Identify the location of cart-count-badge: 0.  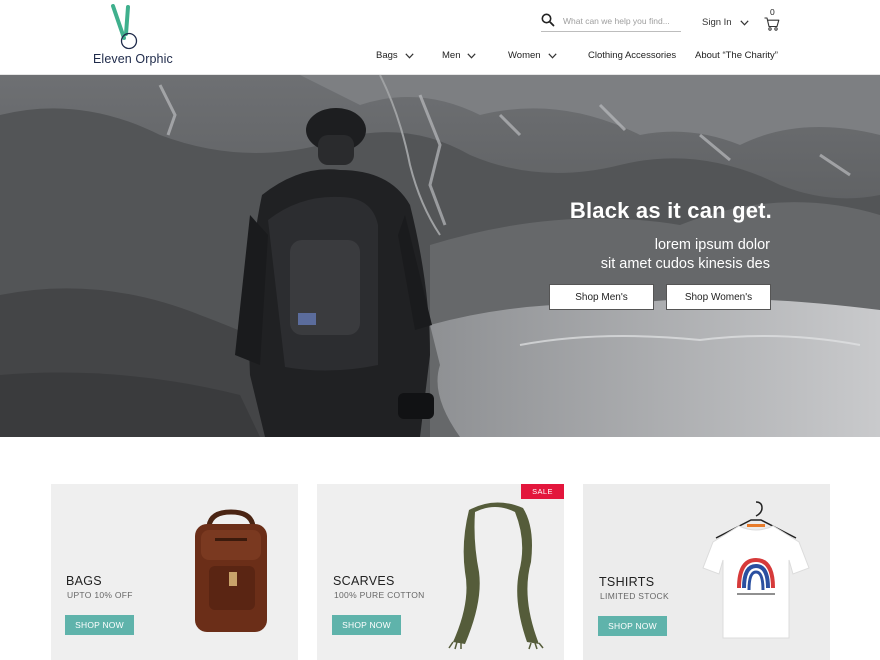
(772, 12).